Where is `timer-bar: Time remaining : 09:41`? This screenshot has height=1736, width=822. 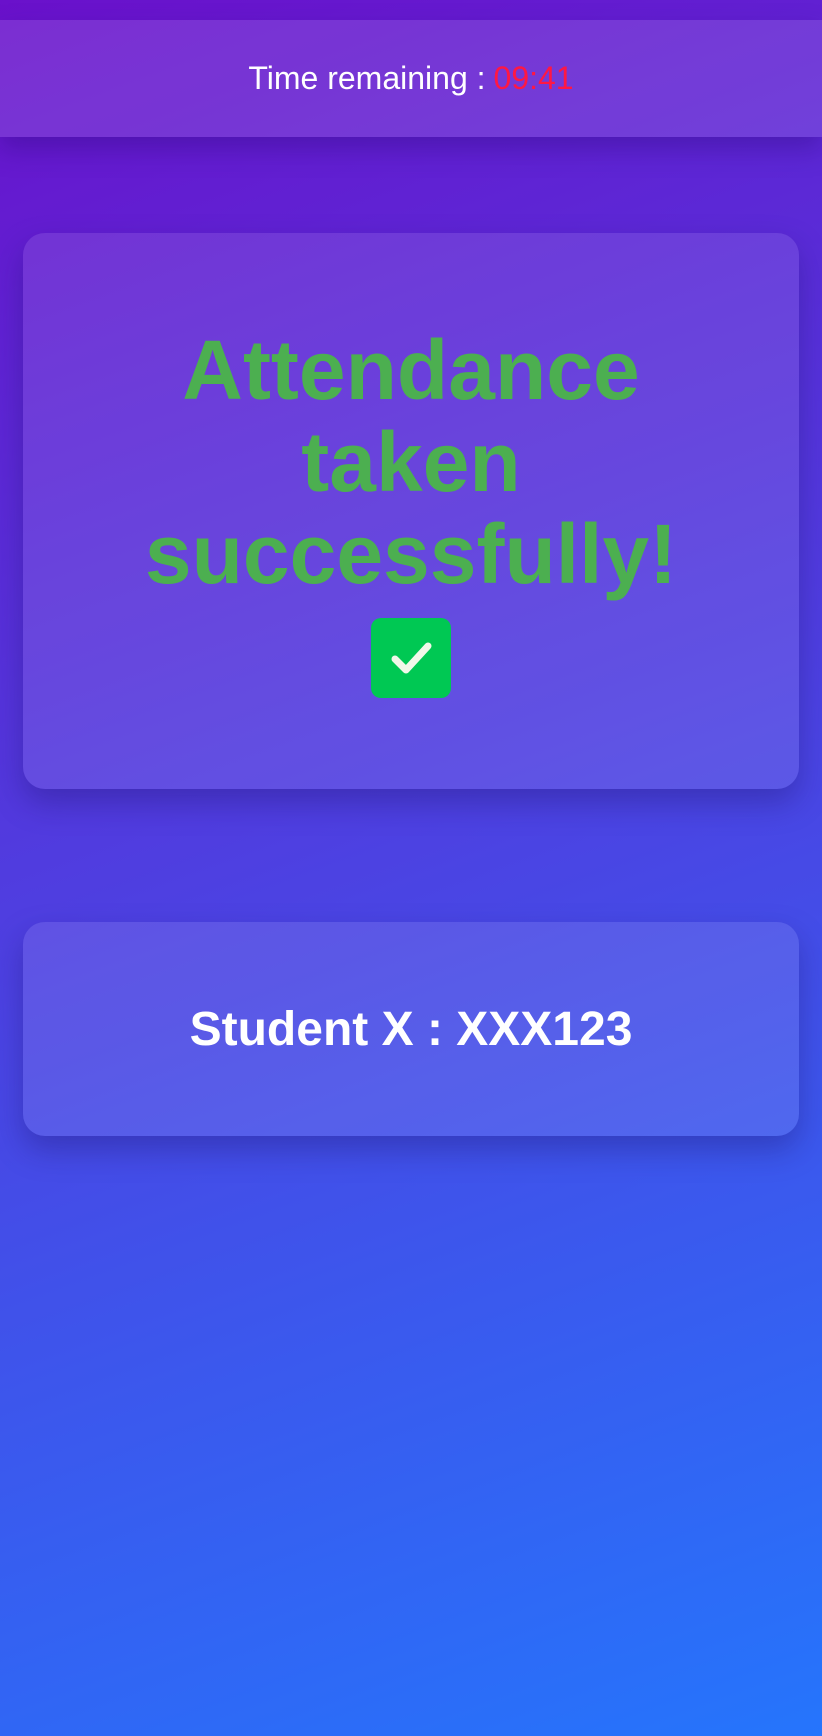
timer-bar: Time remaining : 09:41 is located at coordinates (411, 78).